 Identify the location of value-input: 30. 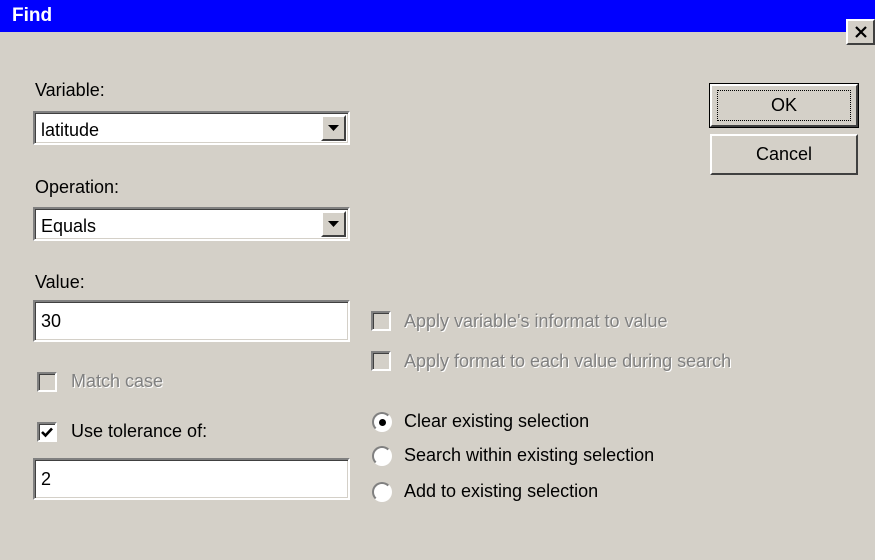
(191, 321).